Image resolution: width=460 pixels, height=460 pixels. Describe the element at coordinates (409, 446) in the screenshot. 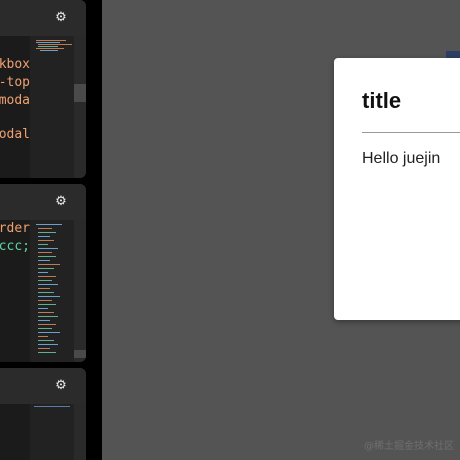

I see `watermark: @稀土掘金技术社区` at that location.